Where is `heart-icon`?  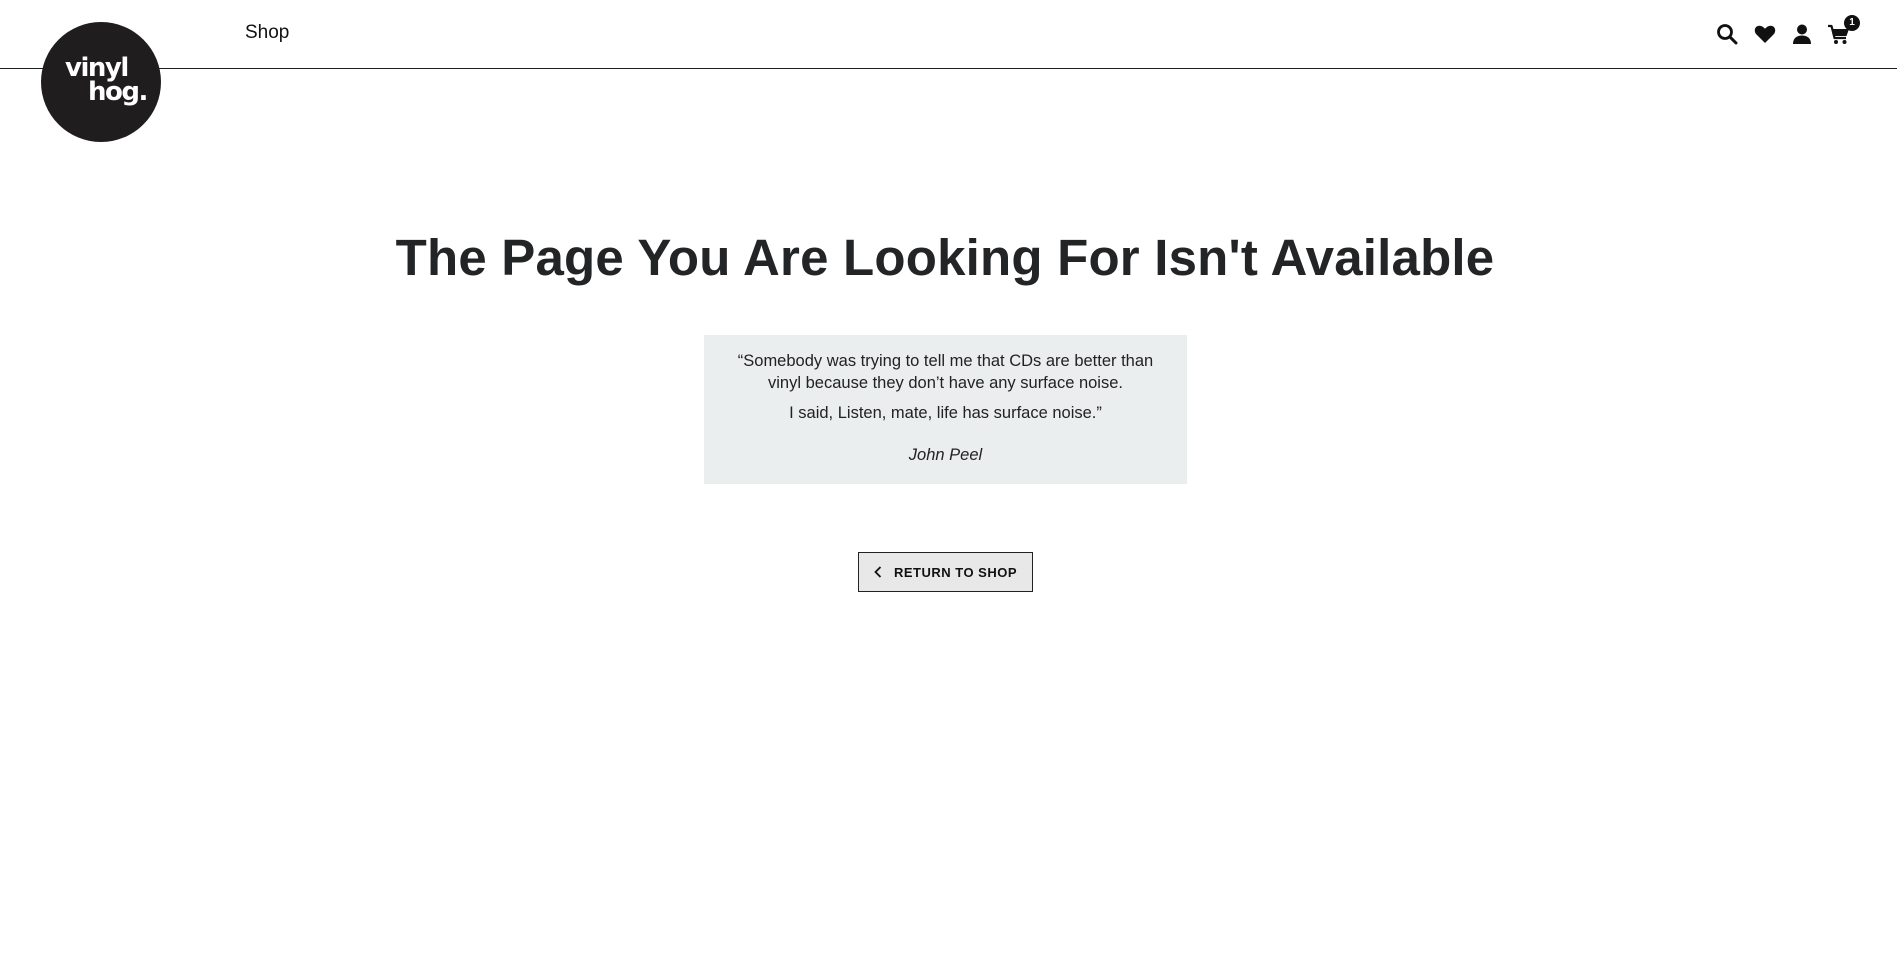 heart-icon is located at coordinates (1765, 34).